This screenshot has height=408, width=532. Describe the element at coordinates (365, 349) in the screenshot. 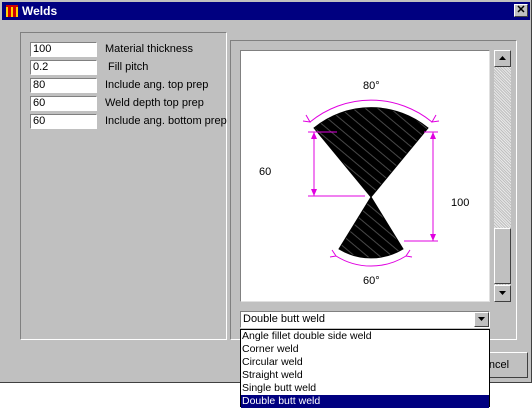

I see `option-corner-weld: Corner weld` at that location.